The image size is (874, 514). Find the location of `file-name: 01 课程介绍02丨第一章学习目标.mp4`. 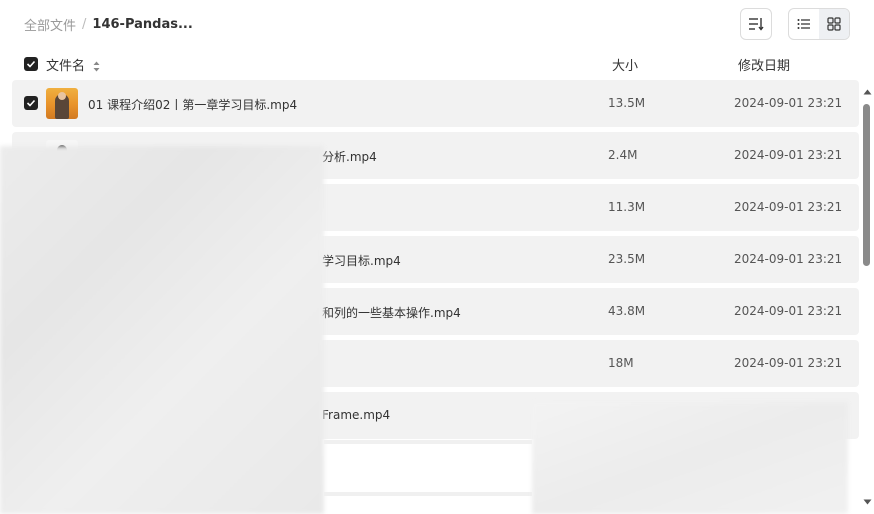

file-name: 01 课程介绍02丨第一章学习目标.mp4 is located at coordinates (192, 104).